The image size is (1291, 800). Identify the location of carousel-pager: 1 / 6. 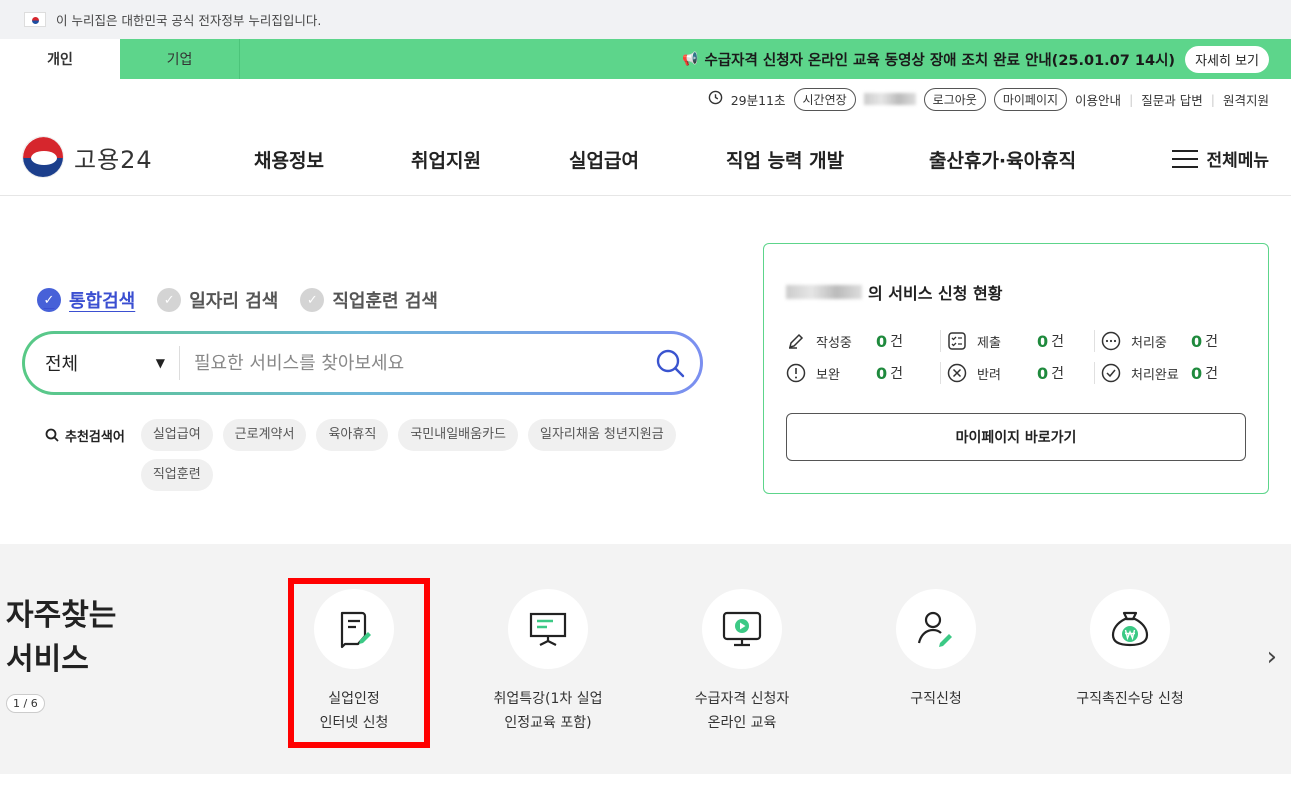
(25, 703).